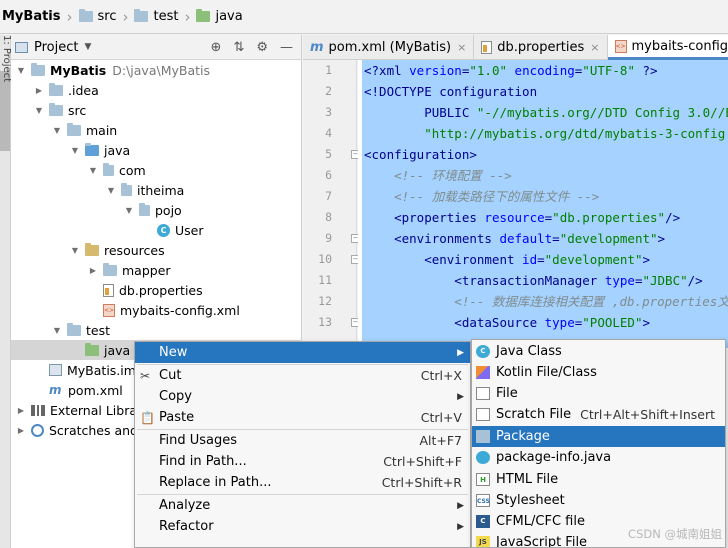  Describe the element at coordinates (156, 330) in the screenshot. I see `tree-item-test: ▼ test` at that location.